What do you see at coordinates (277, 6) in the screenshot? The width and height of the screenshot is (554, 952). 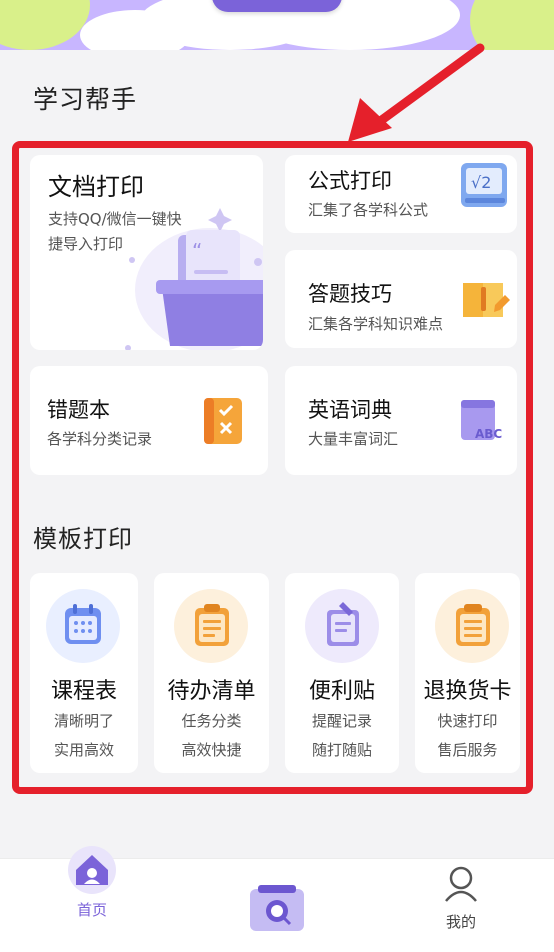 I see `banner-button` at bounding box center [277, 6].